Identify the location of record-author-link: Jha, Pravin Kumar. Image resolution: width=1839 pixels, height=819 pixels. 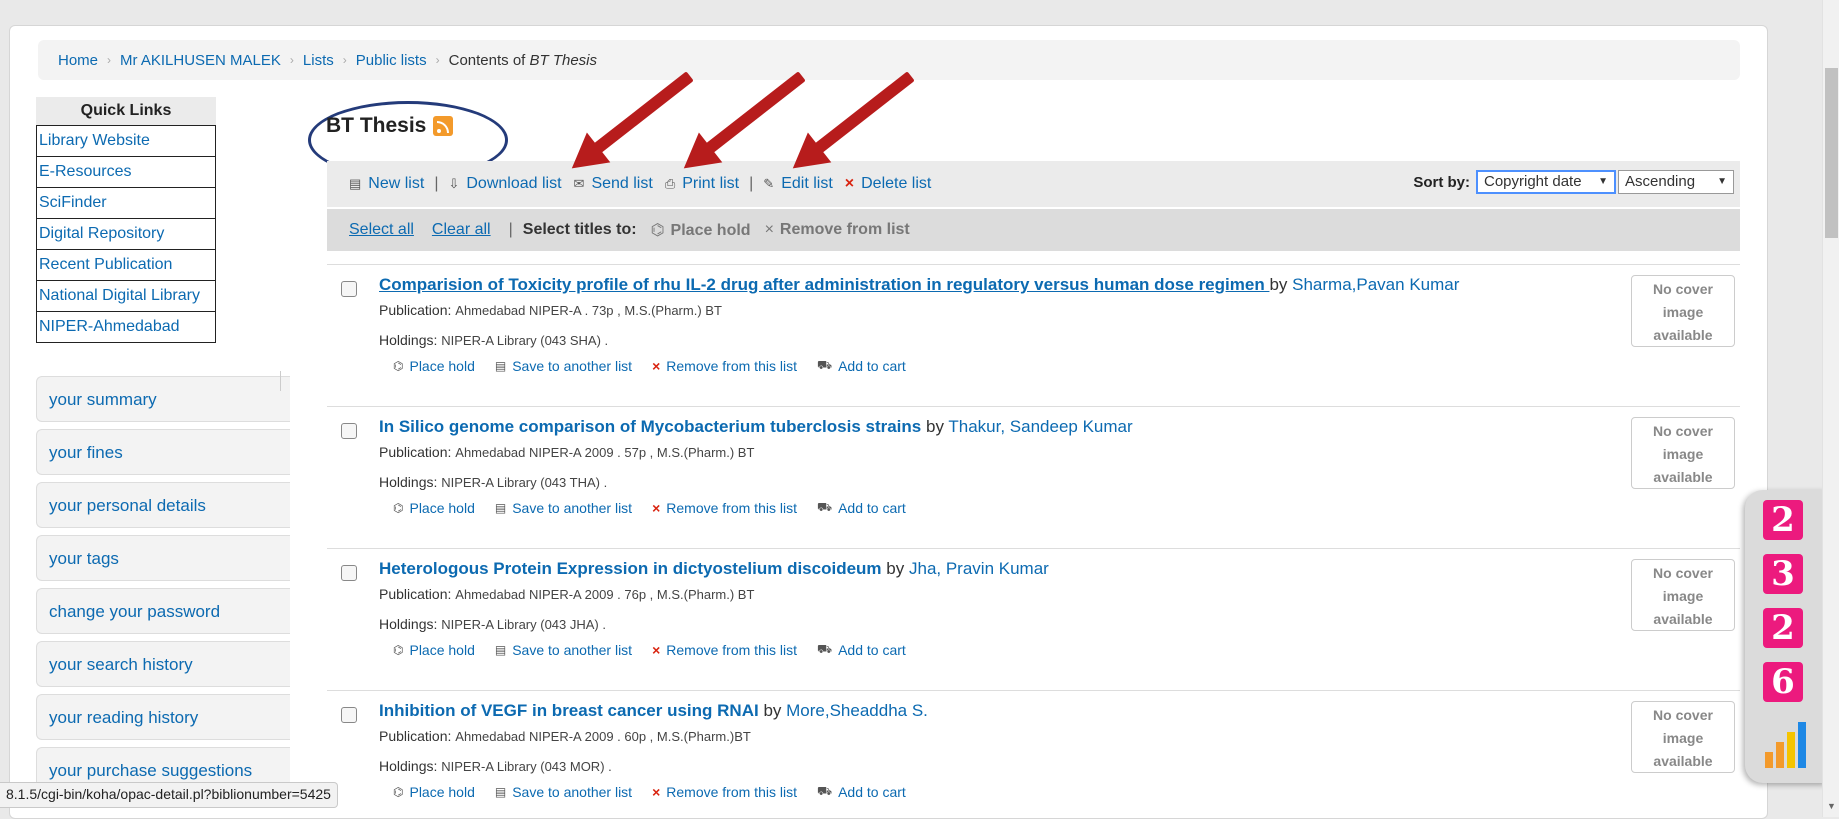
(979, 568).